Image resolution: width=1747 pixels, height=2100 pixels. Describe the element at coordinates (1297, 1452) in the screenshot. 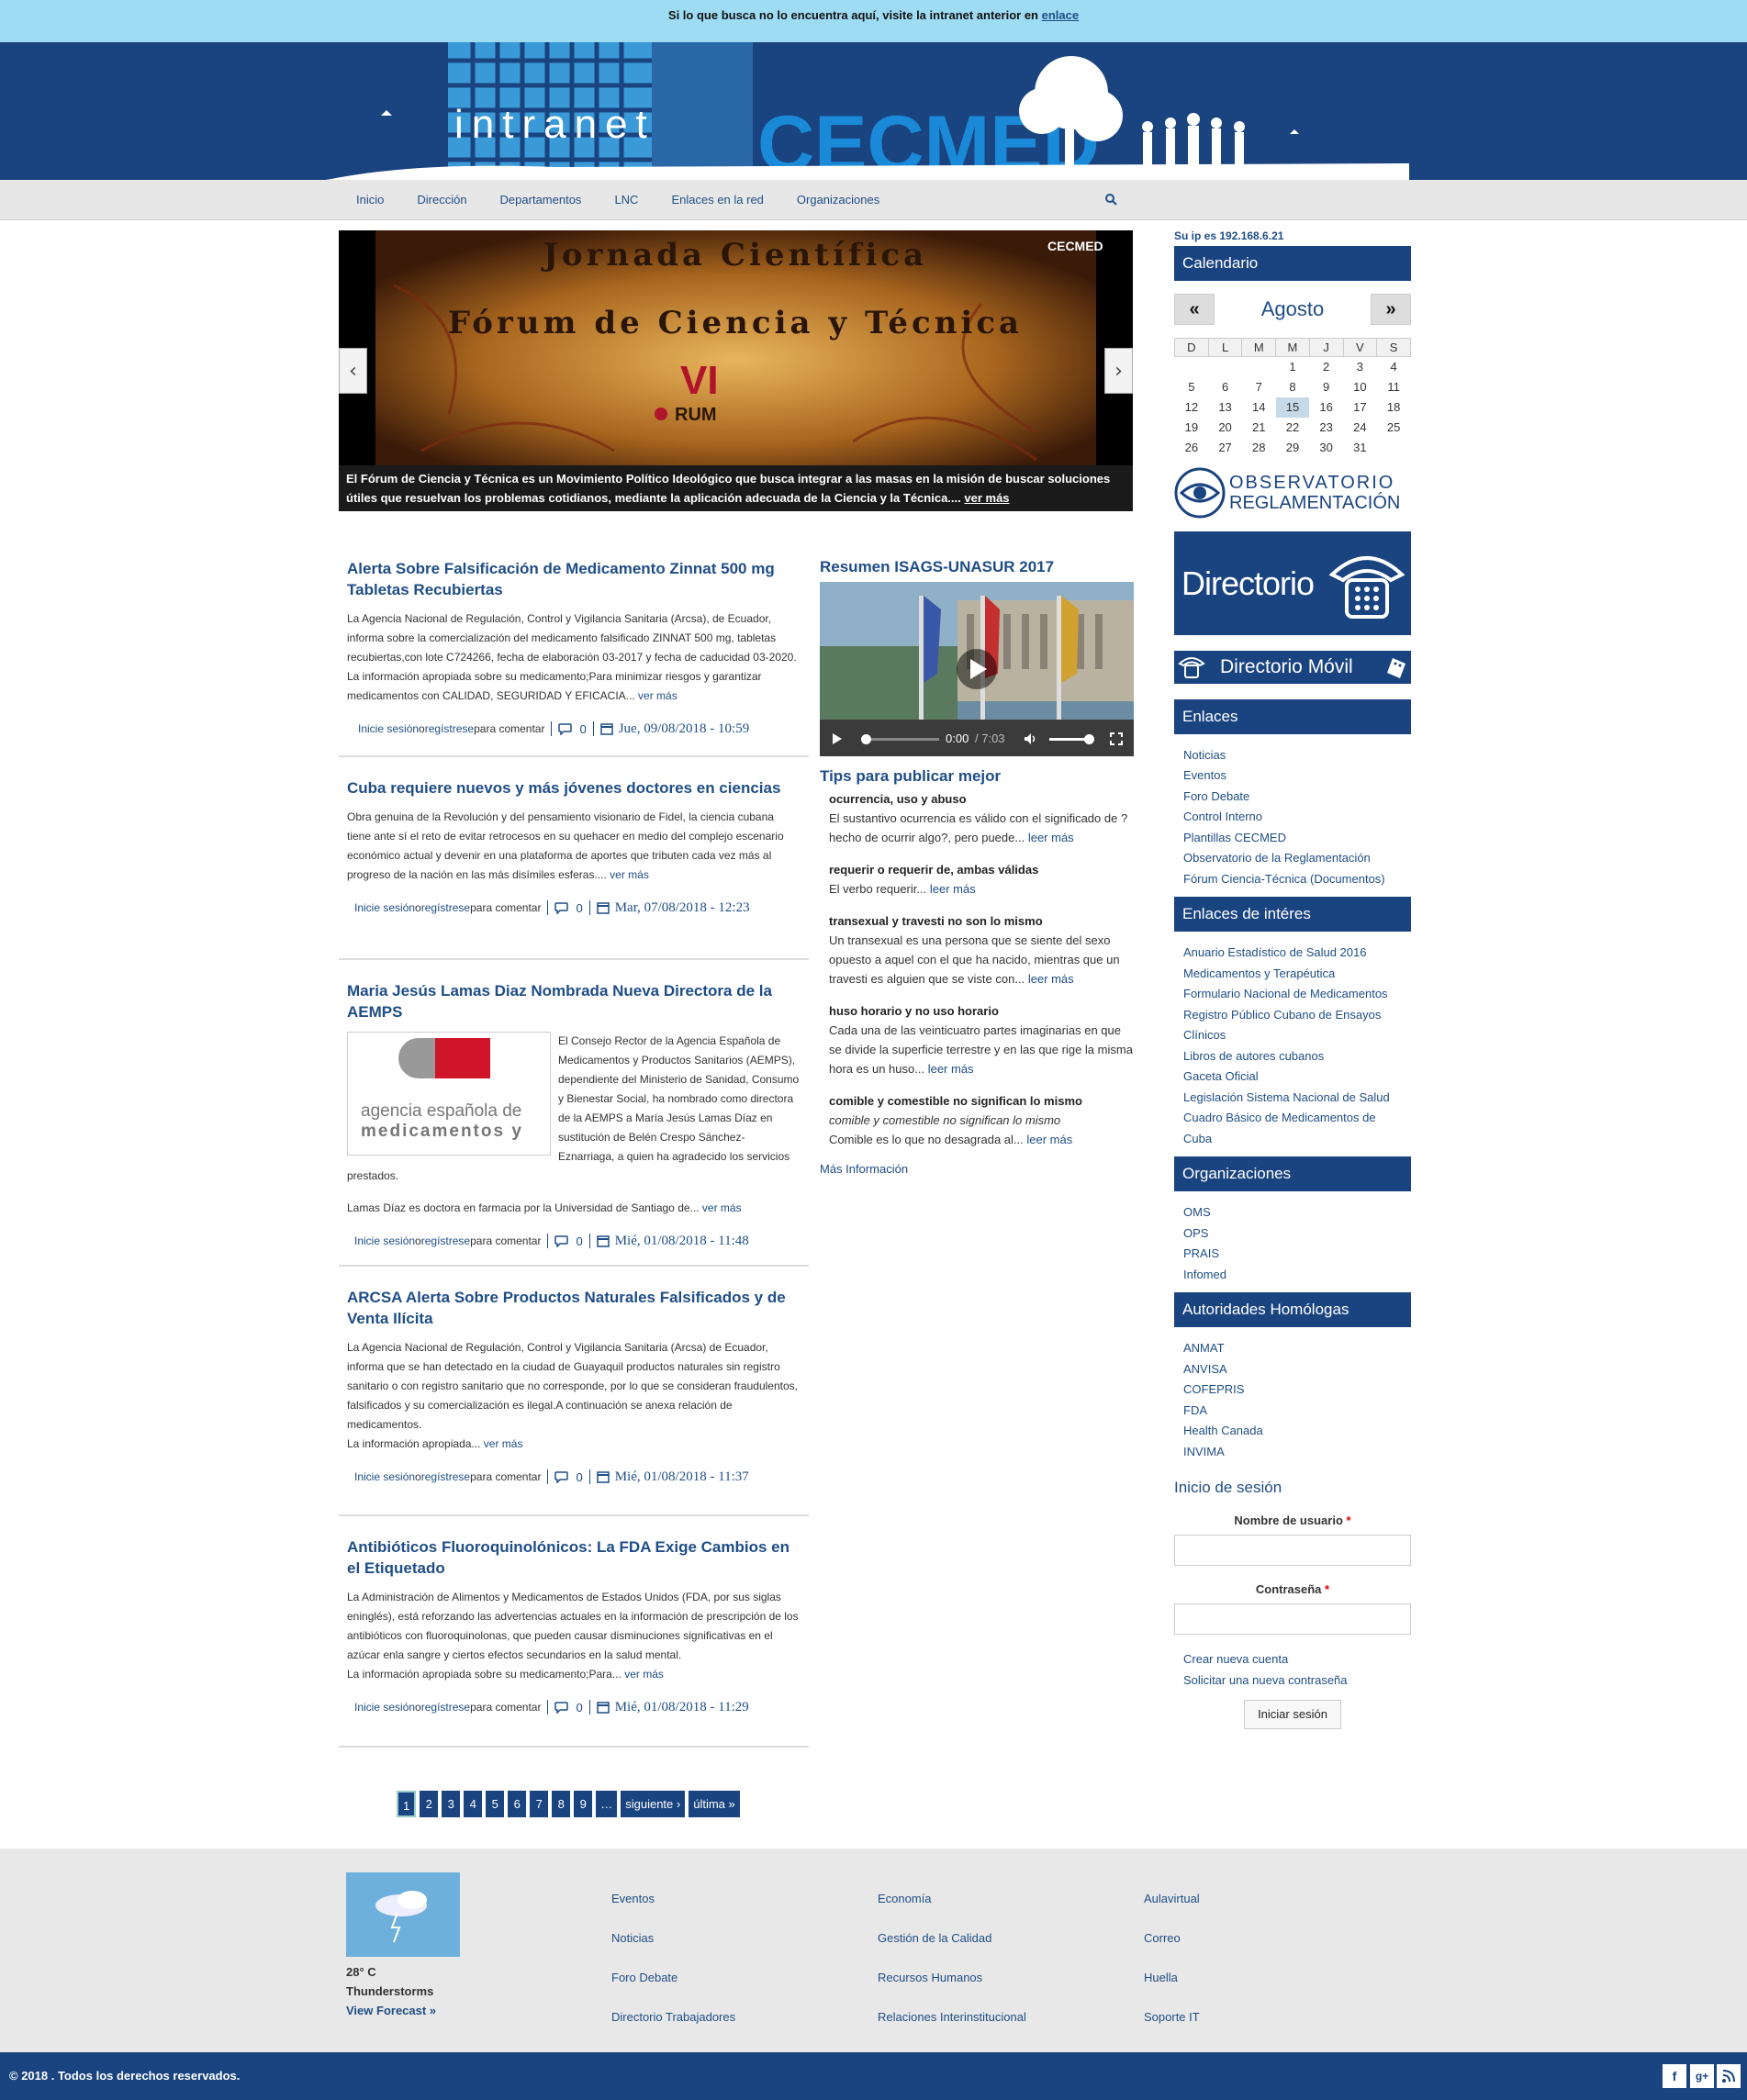

I see `autoridad-link: INVIMA` at that location.